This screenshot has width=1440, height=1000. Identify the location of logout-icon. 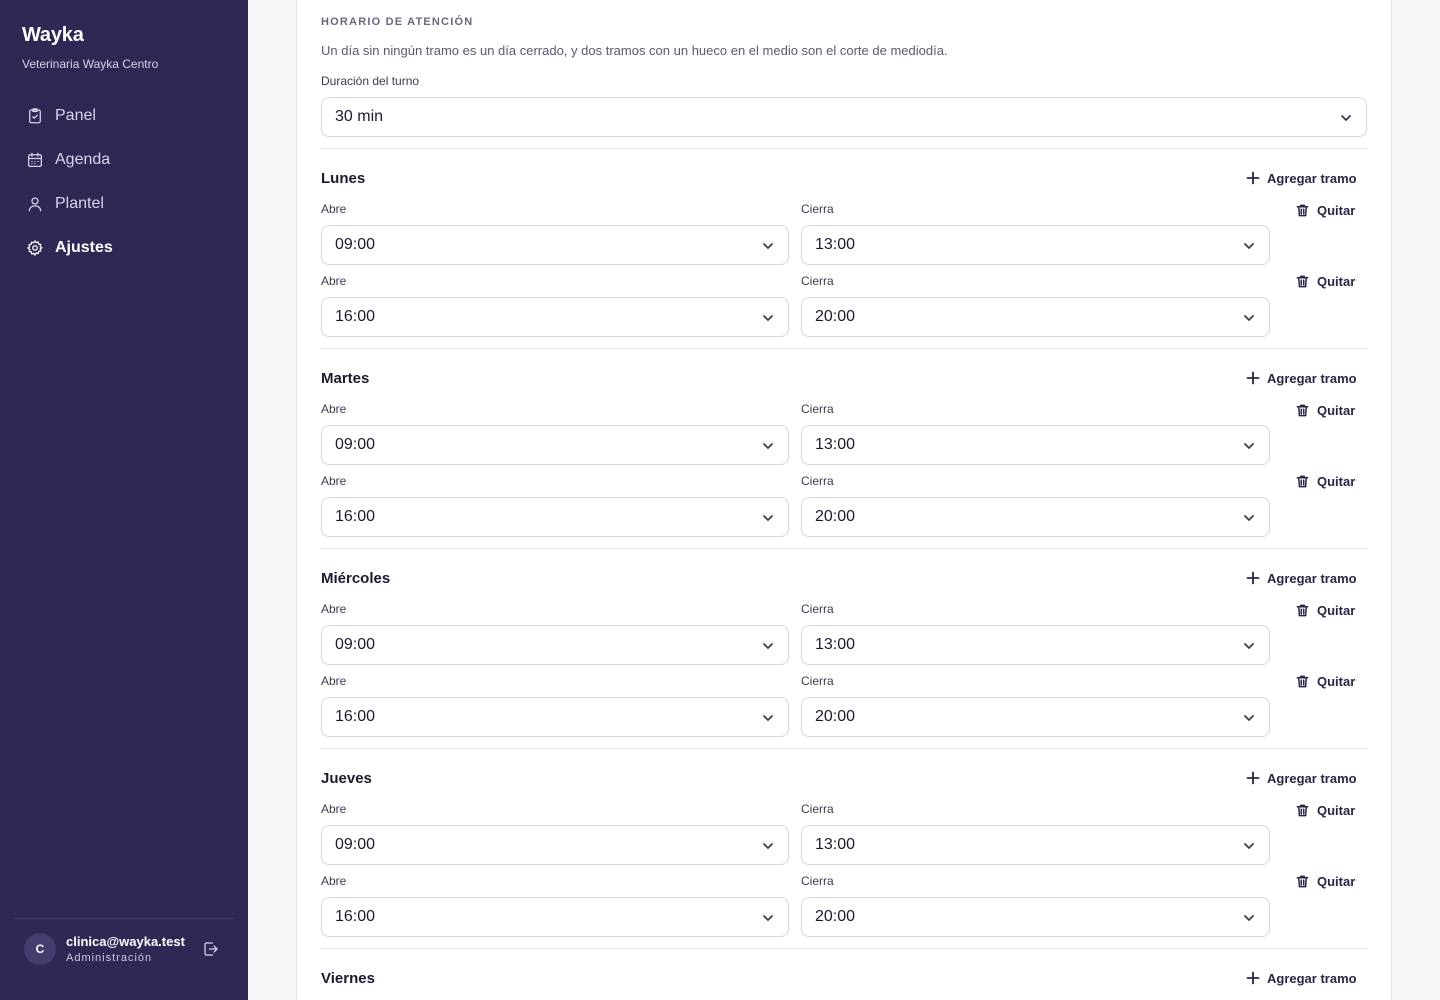
(211, 949).